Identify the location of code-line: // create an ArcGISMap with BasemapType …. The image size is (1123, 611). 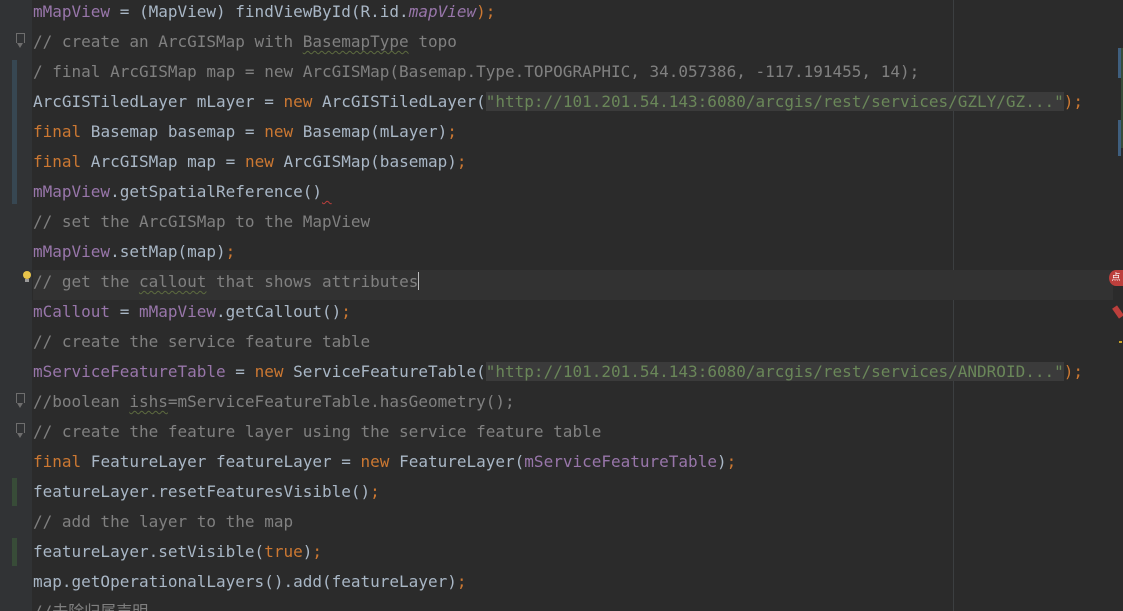
(578, 45).